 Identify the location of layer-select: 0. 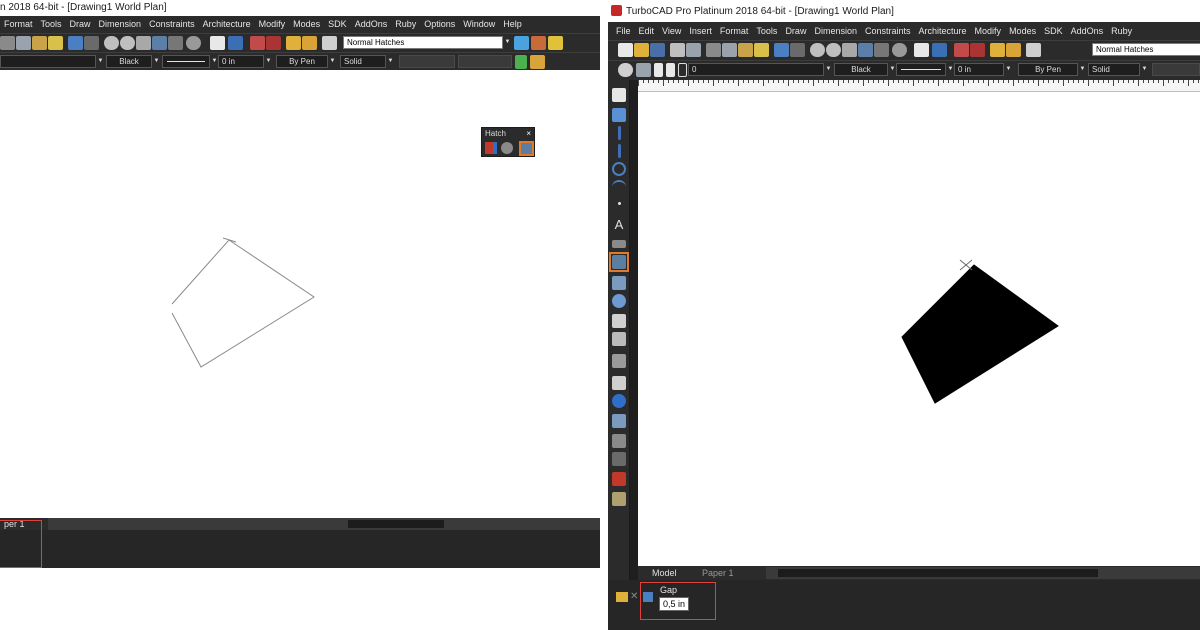
(756, 69).